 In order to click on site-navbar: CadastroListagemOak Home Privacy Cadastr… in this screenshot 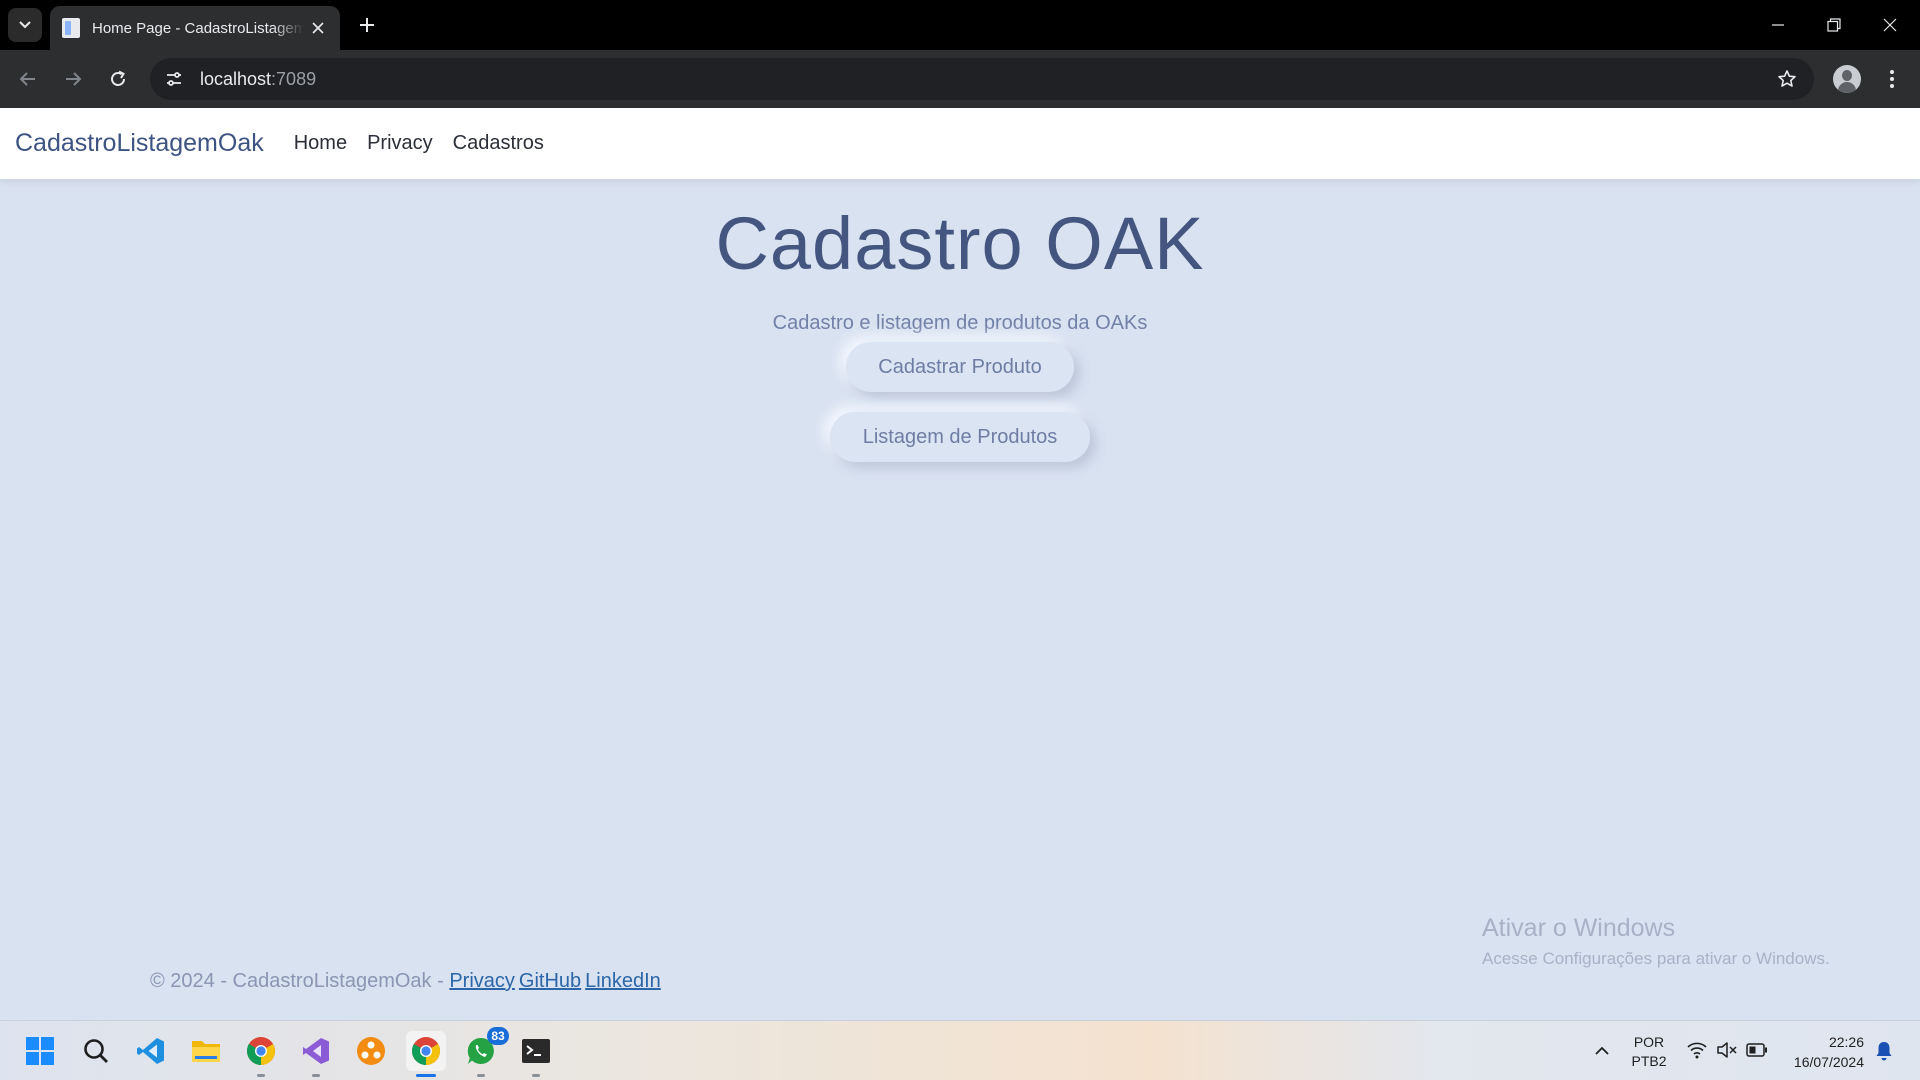, I will do `click(960, 143)`.